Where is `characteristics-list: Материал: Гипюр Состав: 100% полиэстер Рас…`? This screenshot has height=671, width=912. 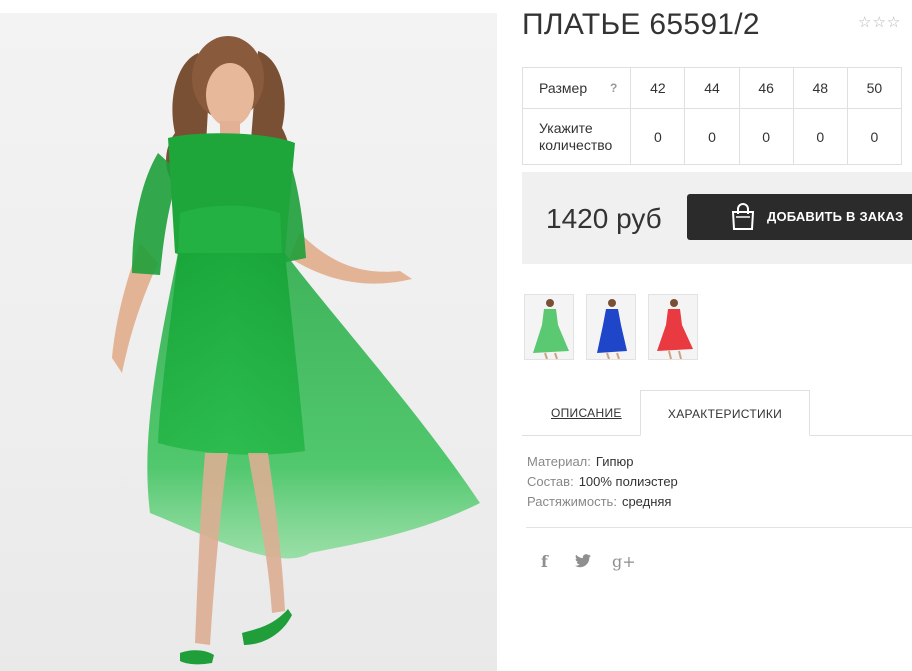 characteristics-list: Материал: Гипюр Состав: 100% полиэстер Рас… is located at coordinates (602, 482).